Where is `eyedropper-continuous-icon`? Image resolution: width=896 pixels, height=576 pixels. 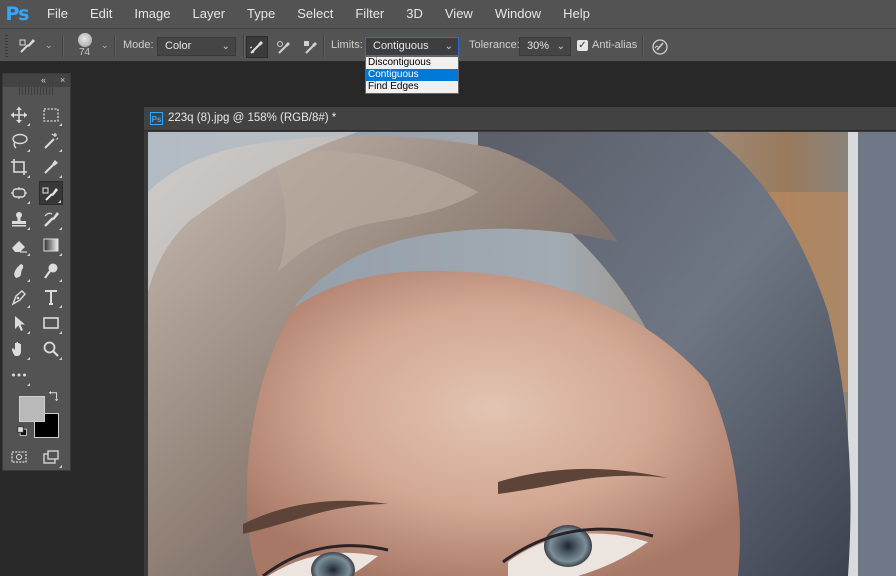
eyedropper-continuous-icon is located at coordinates (256, 47).